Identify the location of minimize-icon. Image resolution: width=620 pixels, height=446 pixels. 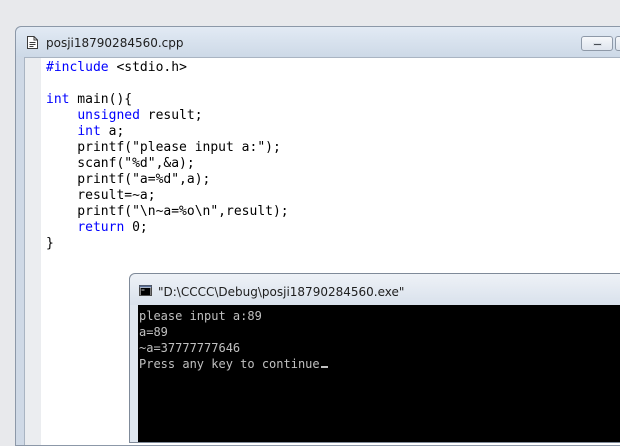
(597, 44).